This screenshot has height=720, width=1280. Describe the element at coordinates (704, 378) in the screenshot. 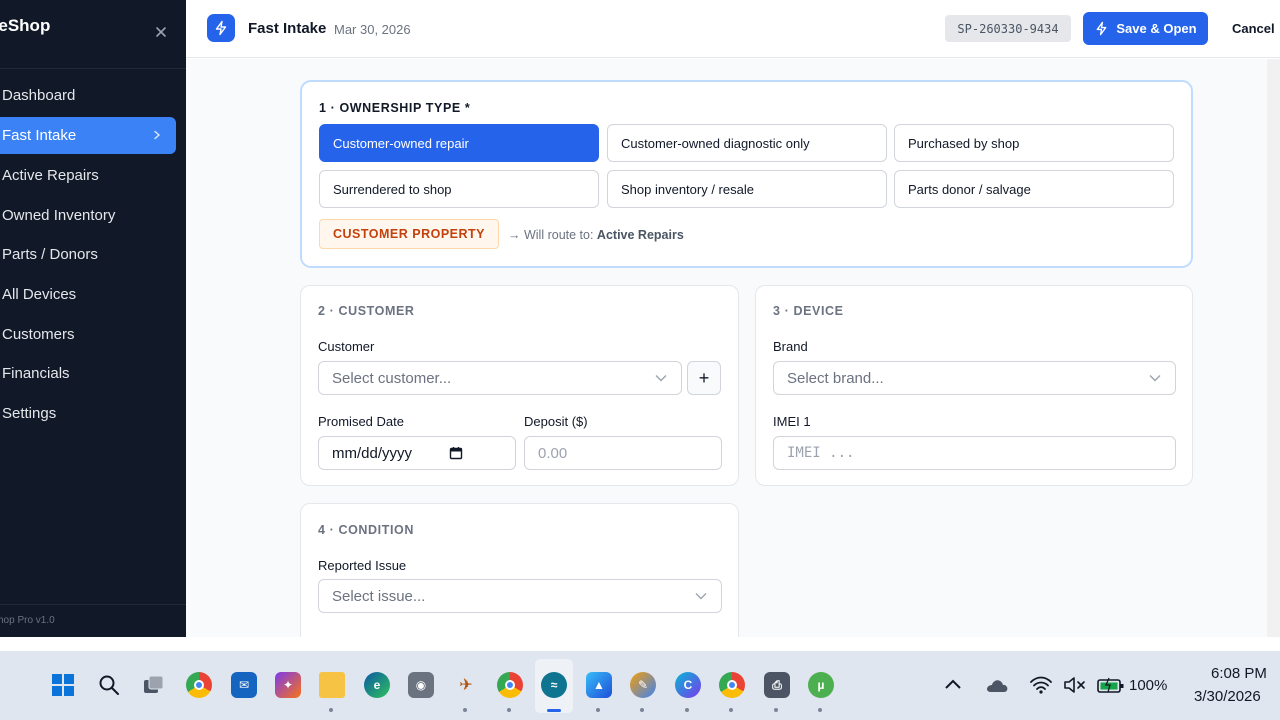

I see `add-customer-button: +` at that location.